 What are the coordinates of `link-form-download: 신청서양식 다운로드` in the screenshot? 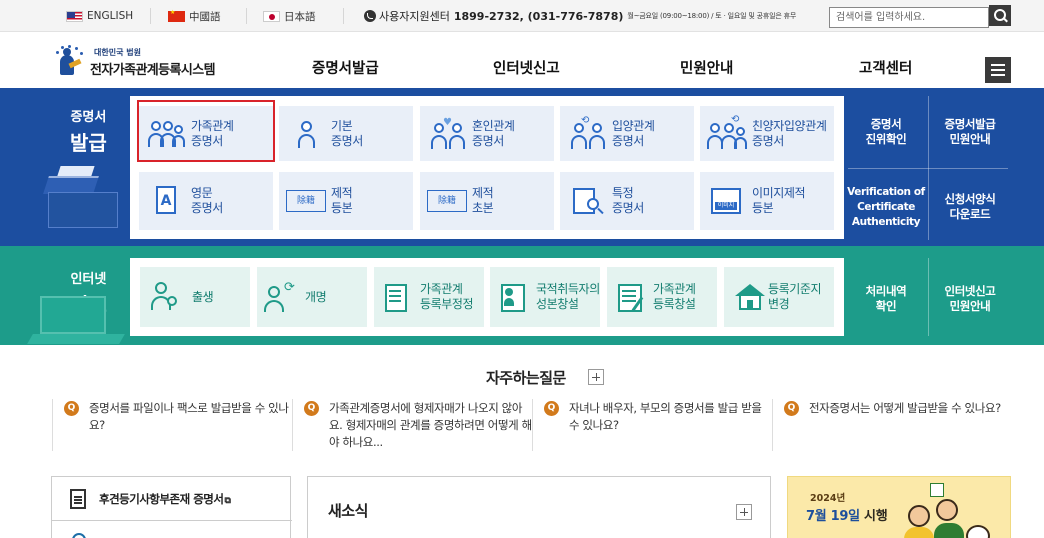 It's located at (970, 207).